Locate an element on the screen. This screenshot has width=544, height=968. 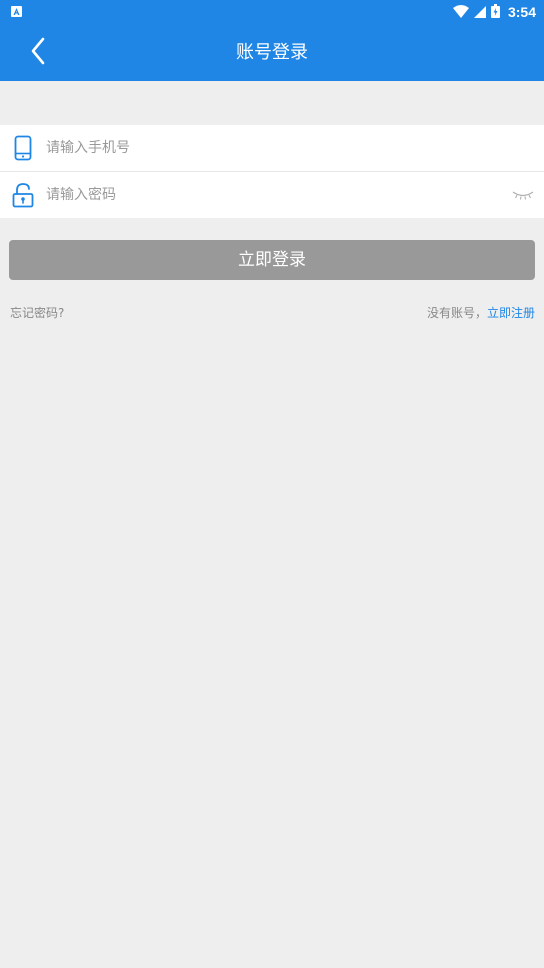
battery-icon is located at coordinates (495, 12).